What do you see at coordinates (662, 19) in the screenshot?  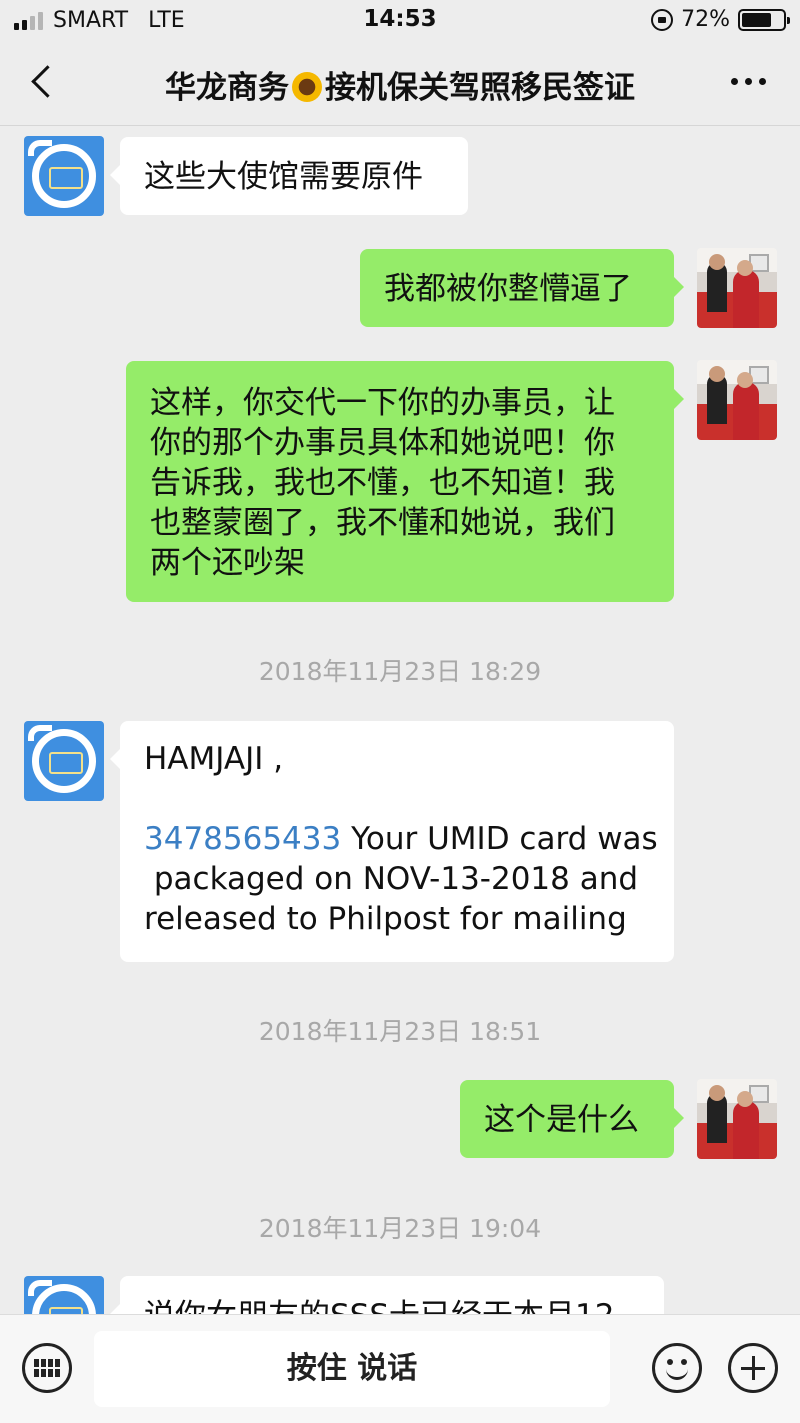 I see `rotation-lock-icon` at bounding box center [662, 19].